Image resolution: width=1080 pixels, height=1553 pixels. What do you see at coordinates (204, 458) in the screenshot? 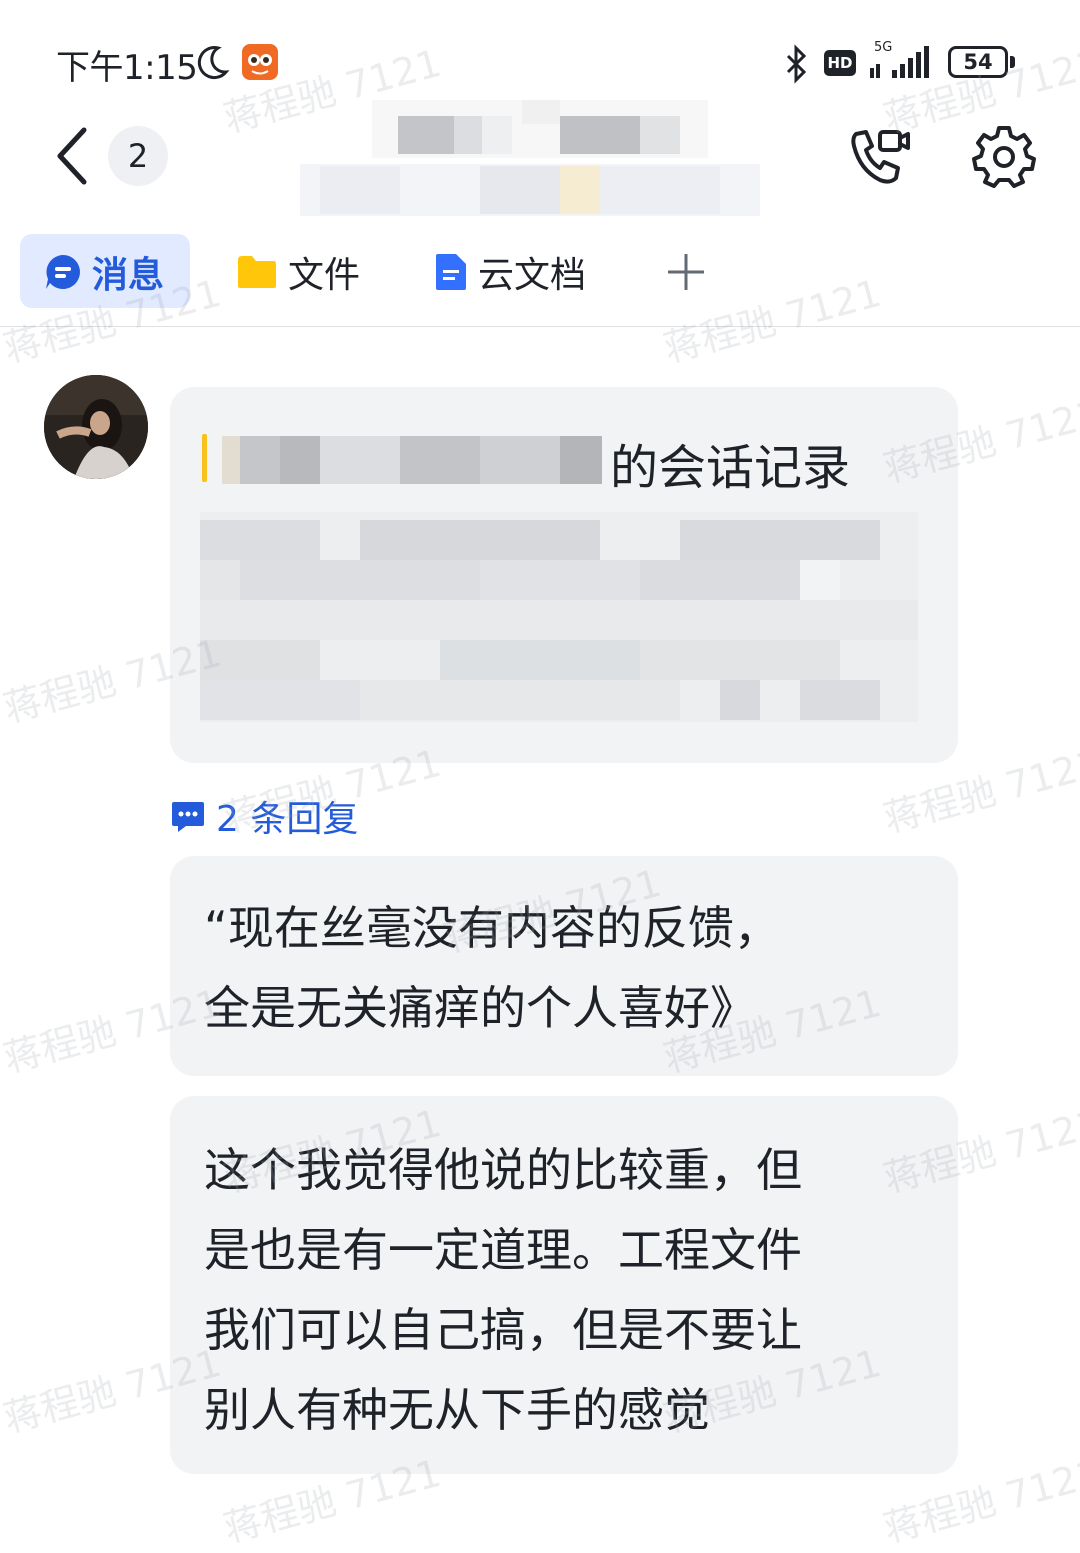
I see `record-quote-bar` at bounding box center [204, 458].